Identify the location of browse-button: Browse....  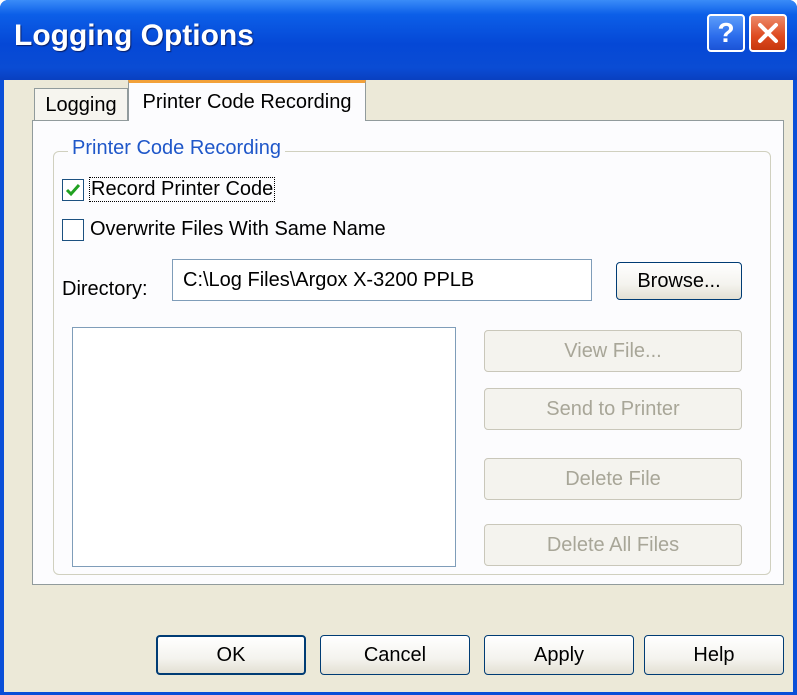
(679, 281).